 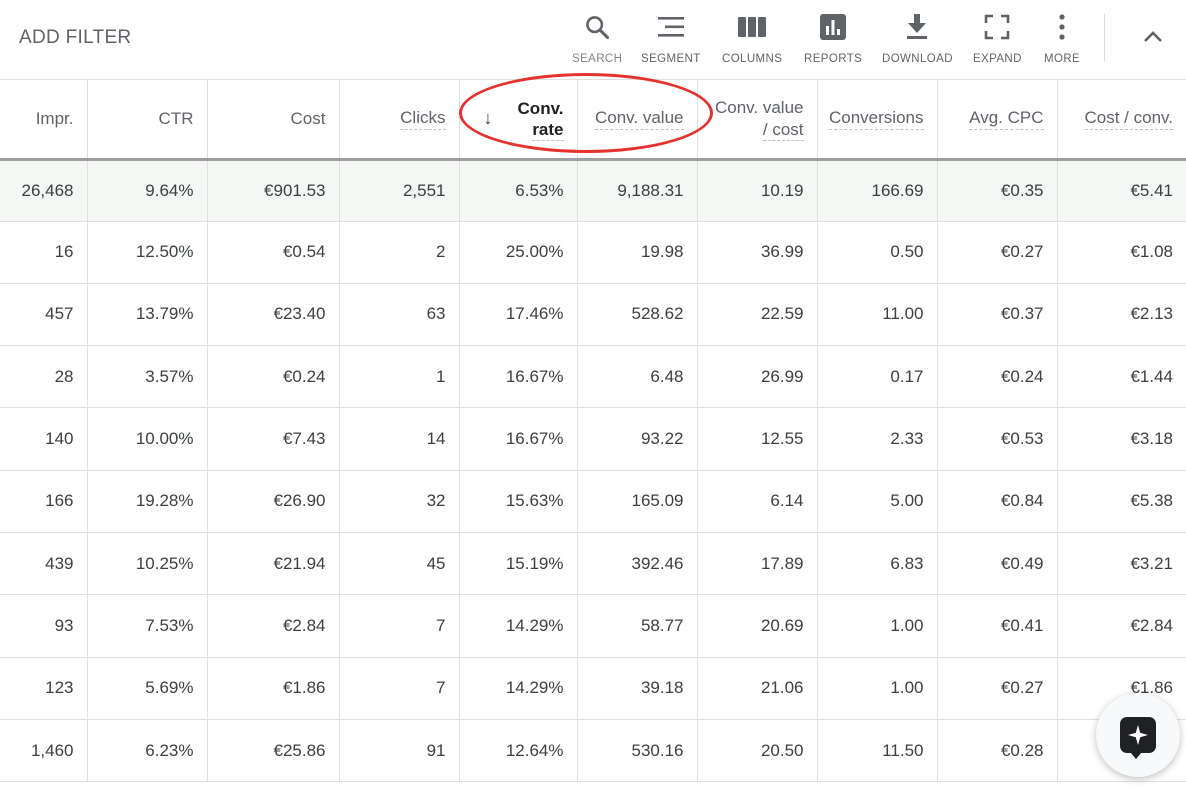 I want to click on column-header-conv-value-cost: Conv. value / cost, so click(x=757, y=120).